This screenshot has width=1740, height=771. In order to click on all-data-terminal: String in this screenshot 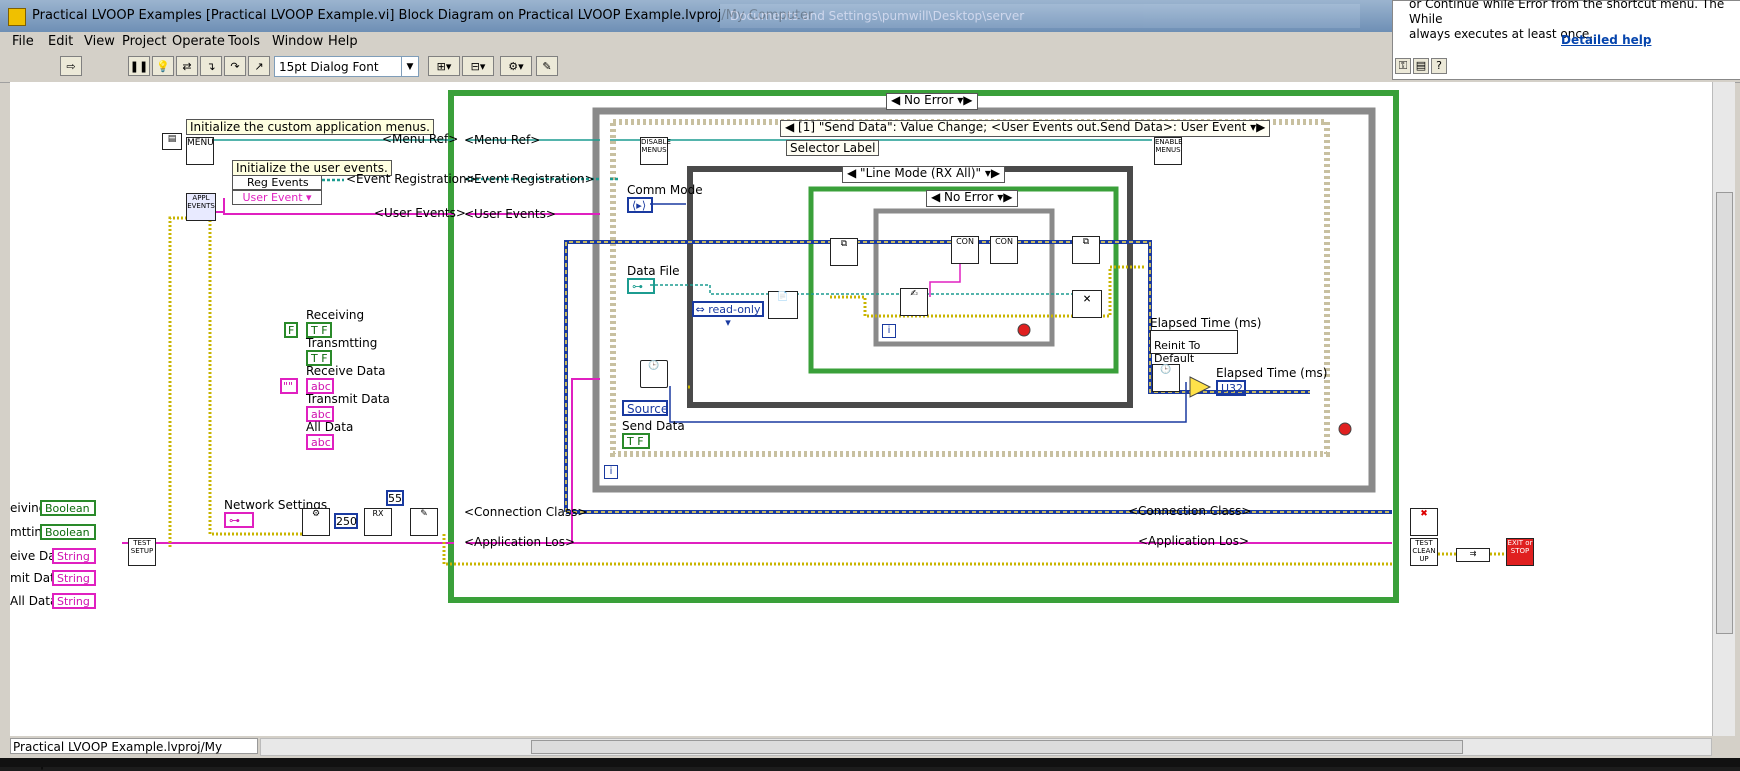, I will do `click(74, 601)`.